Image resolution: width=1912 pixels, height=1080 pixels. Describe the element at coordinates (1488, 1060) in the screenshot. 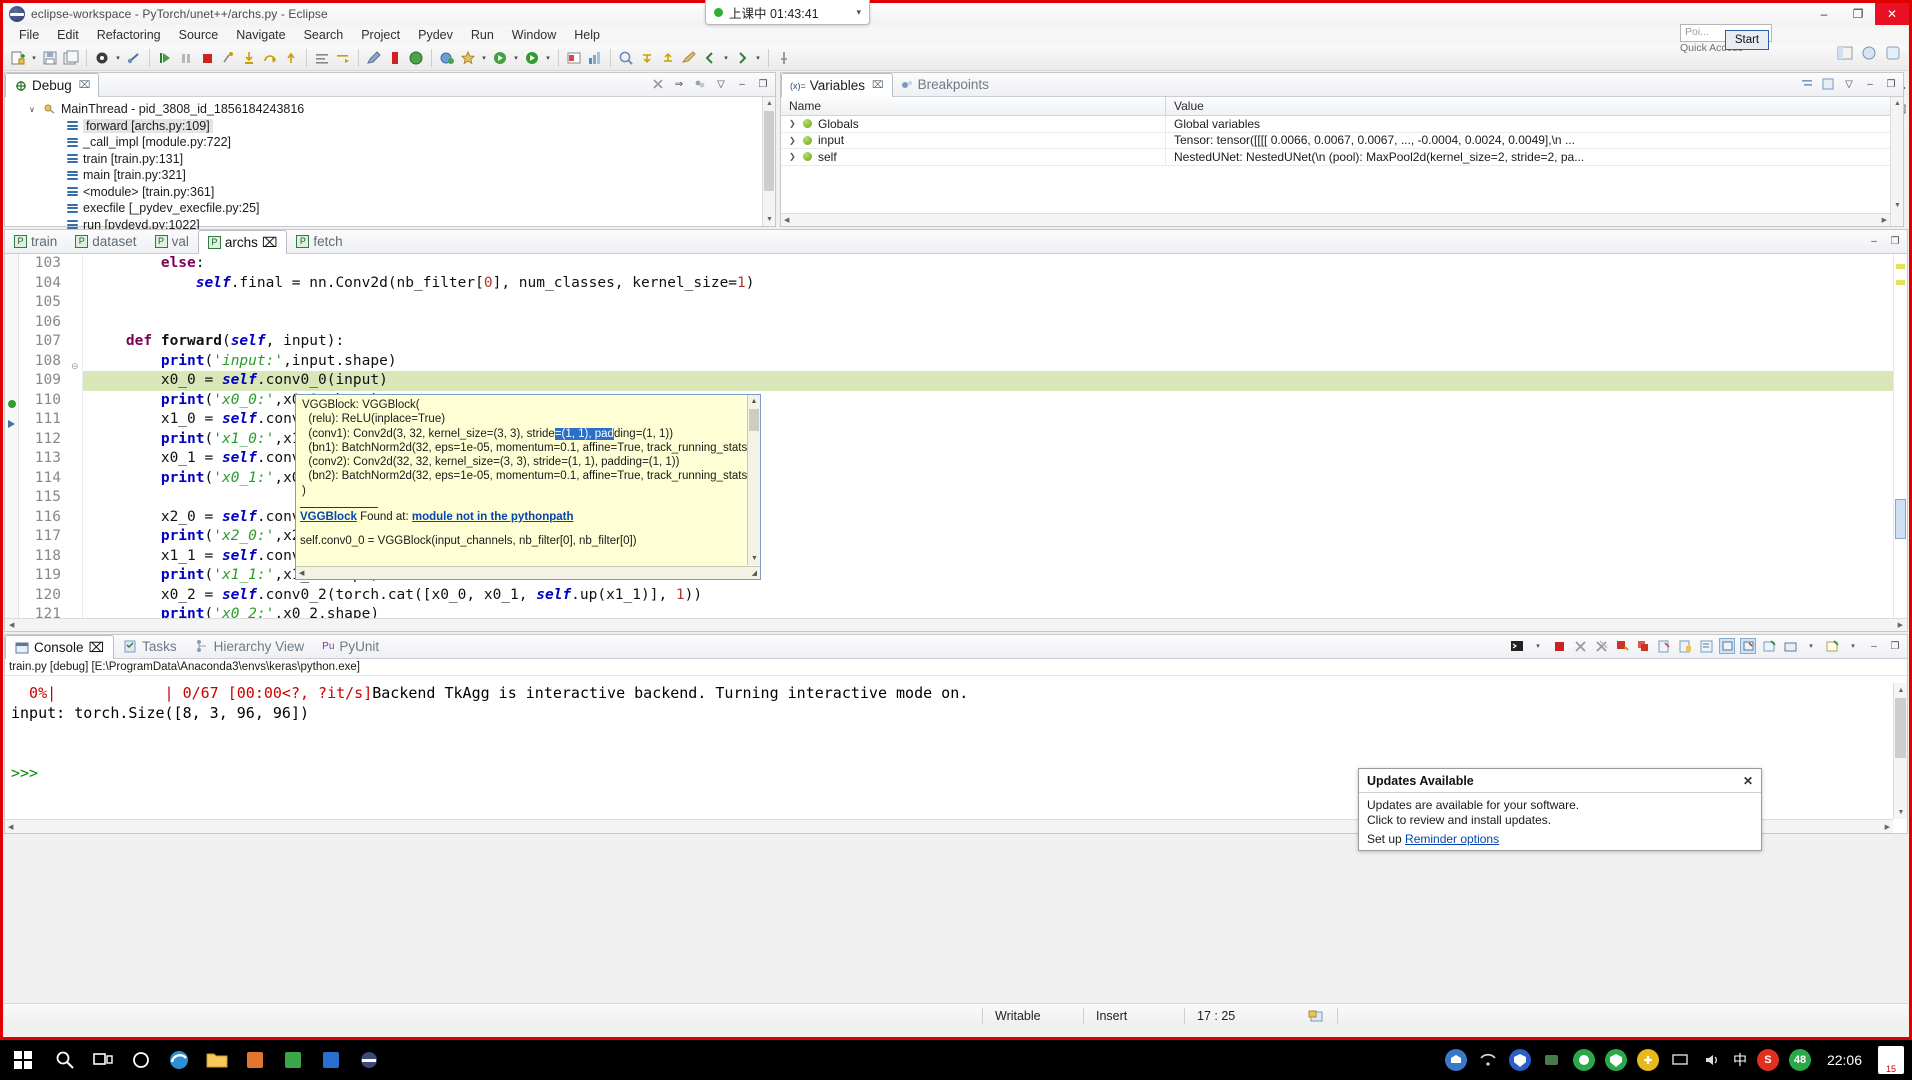

I see `tray-network-icon` at that location.